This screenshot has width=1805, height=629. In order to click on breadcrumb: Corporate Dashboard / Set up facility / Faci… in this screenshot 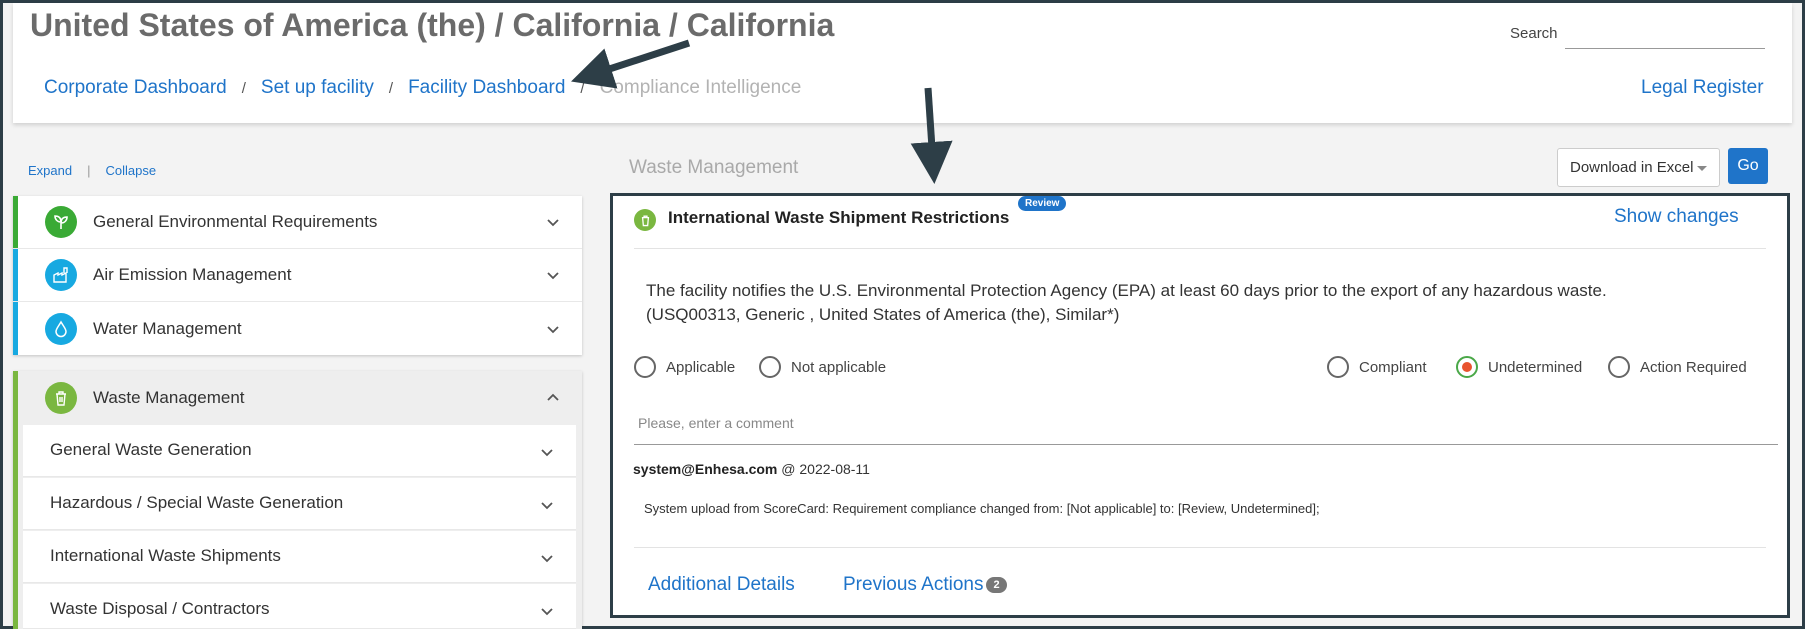, I will do `click(422, 88)`.